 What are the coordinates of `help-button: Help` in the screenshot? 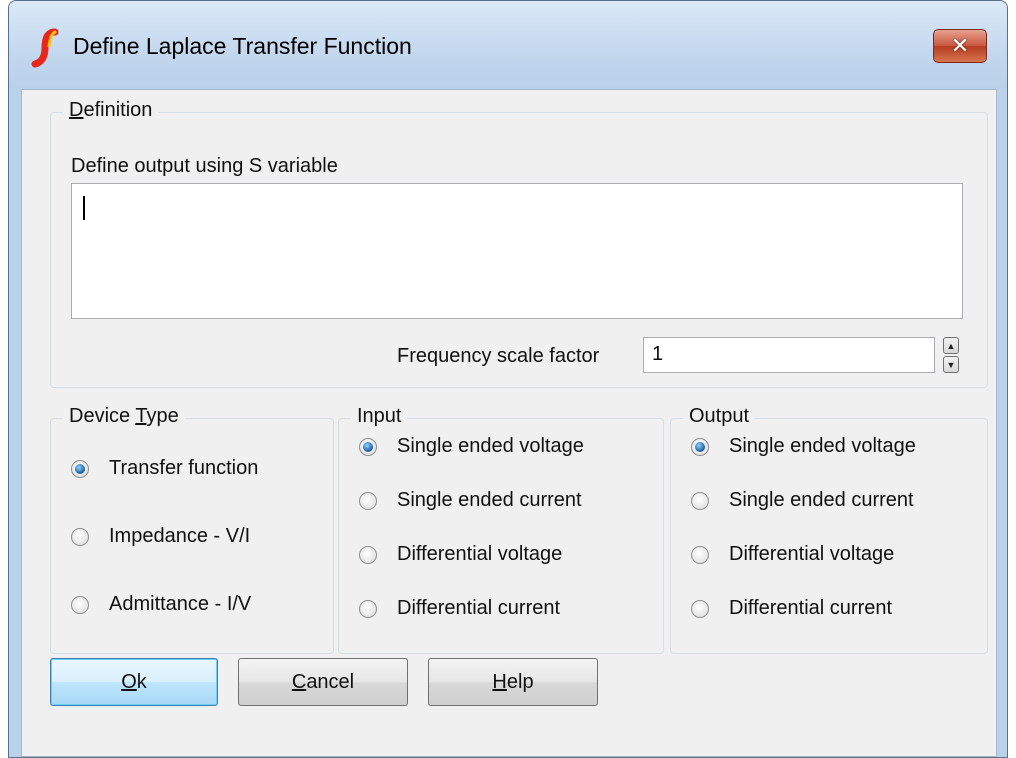 It's located at (513, 682).